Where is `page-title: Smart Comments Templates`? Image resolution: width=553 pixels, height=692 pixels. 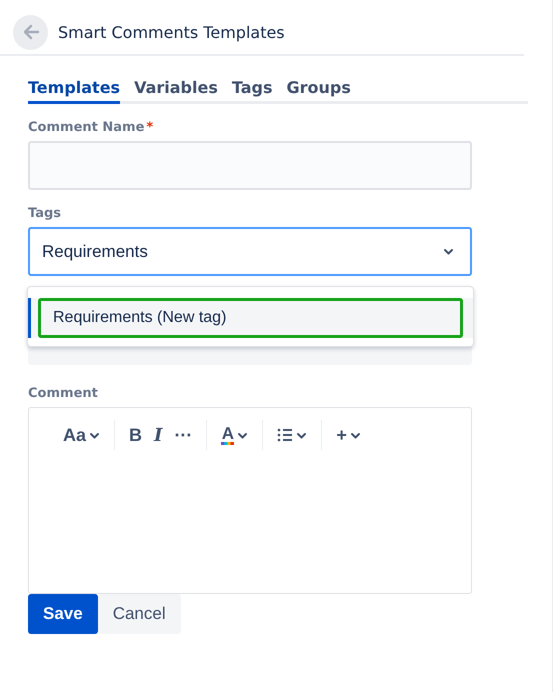 page-title: Smart Comments Templates is located at coordinates (171, 32).